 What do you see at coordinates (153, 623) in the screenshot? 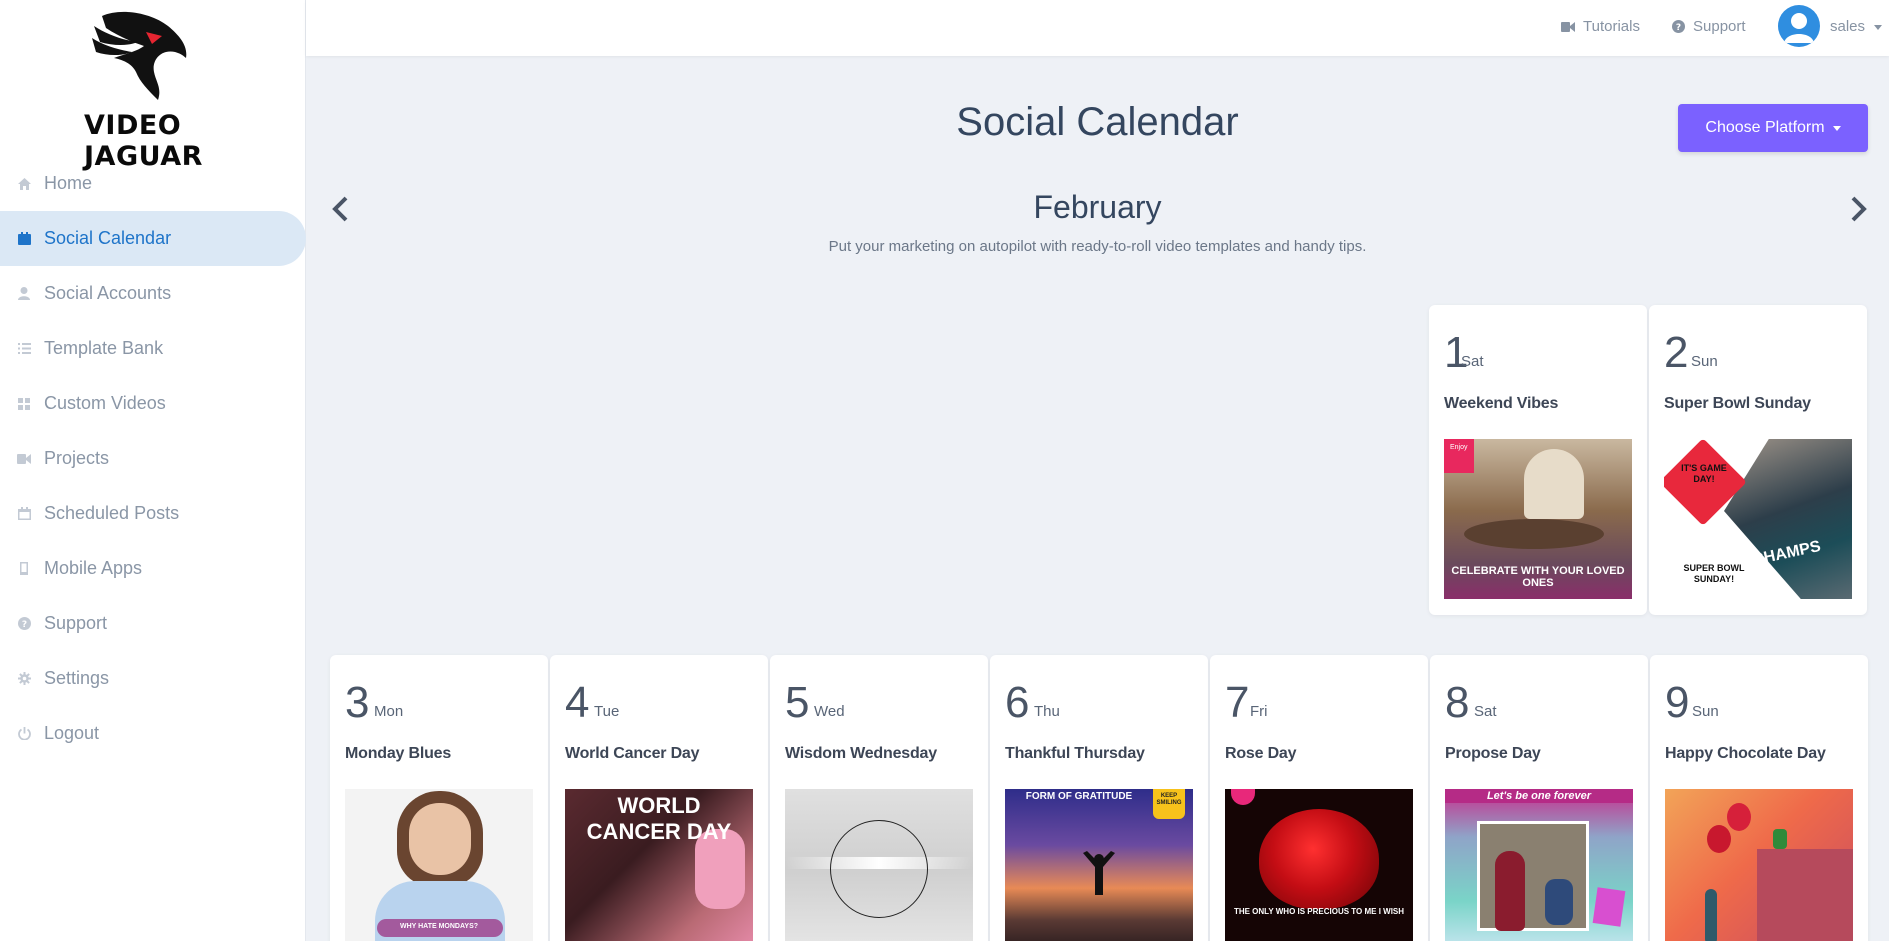
I see `sidebar-item-support: ? Support` at bounding box center [153, 623].